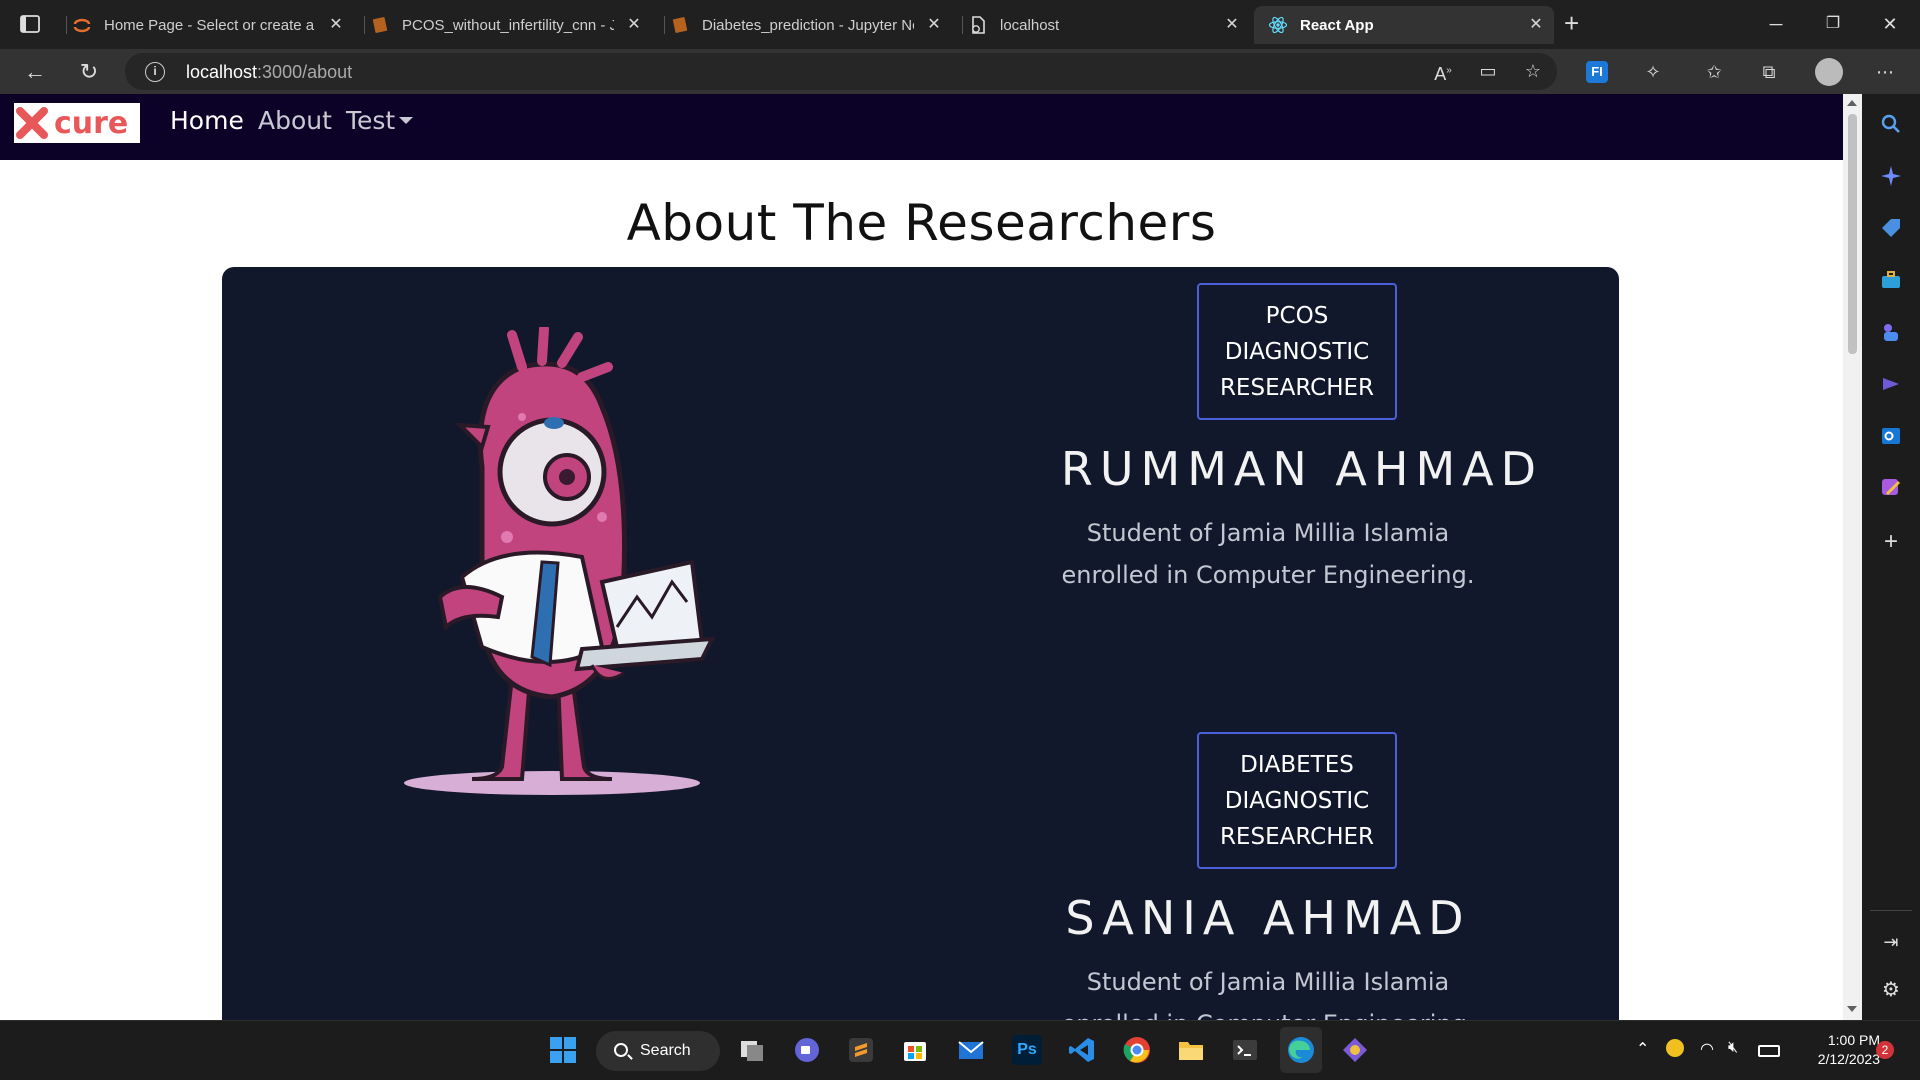 This screenshot has width=1920, height=1080. What do you see at coordinates (1488, 71) in the screenshot?
I see `immersive-reader-icon: ▭` at bounding box center [1488, 71].